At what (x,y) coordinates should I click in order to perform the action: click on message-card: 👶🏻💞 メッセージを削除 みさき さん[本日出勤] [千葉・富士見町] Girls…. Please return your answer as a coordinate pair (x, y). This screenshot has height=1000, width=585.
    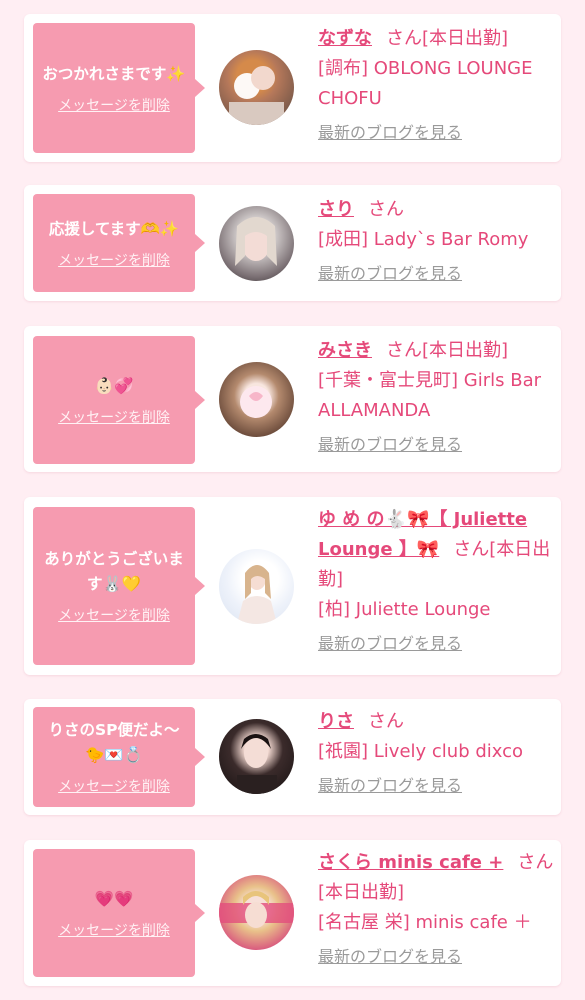
    Looking at the image, I should click on (292, 399).